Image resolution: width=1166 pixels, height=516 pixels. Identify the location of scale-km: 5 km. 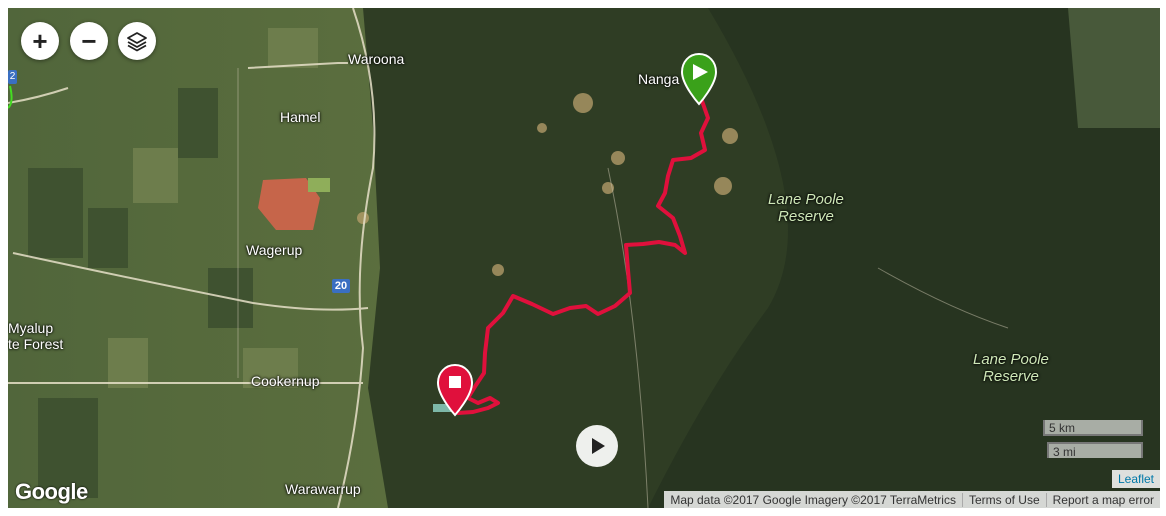
(1093, 428).